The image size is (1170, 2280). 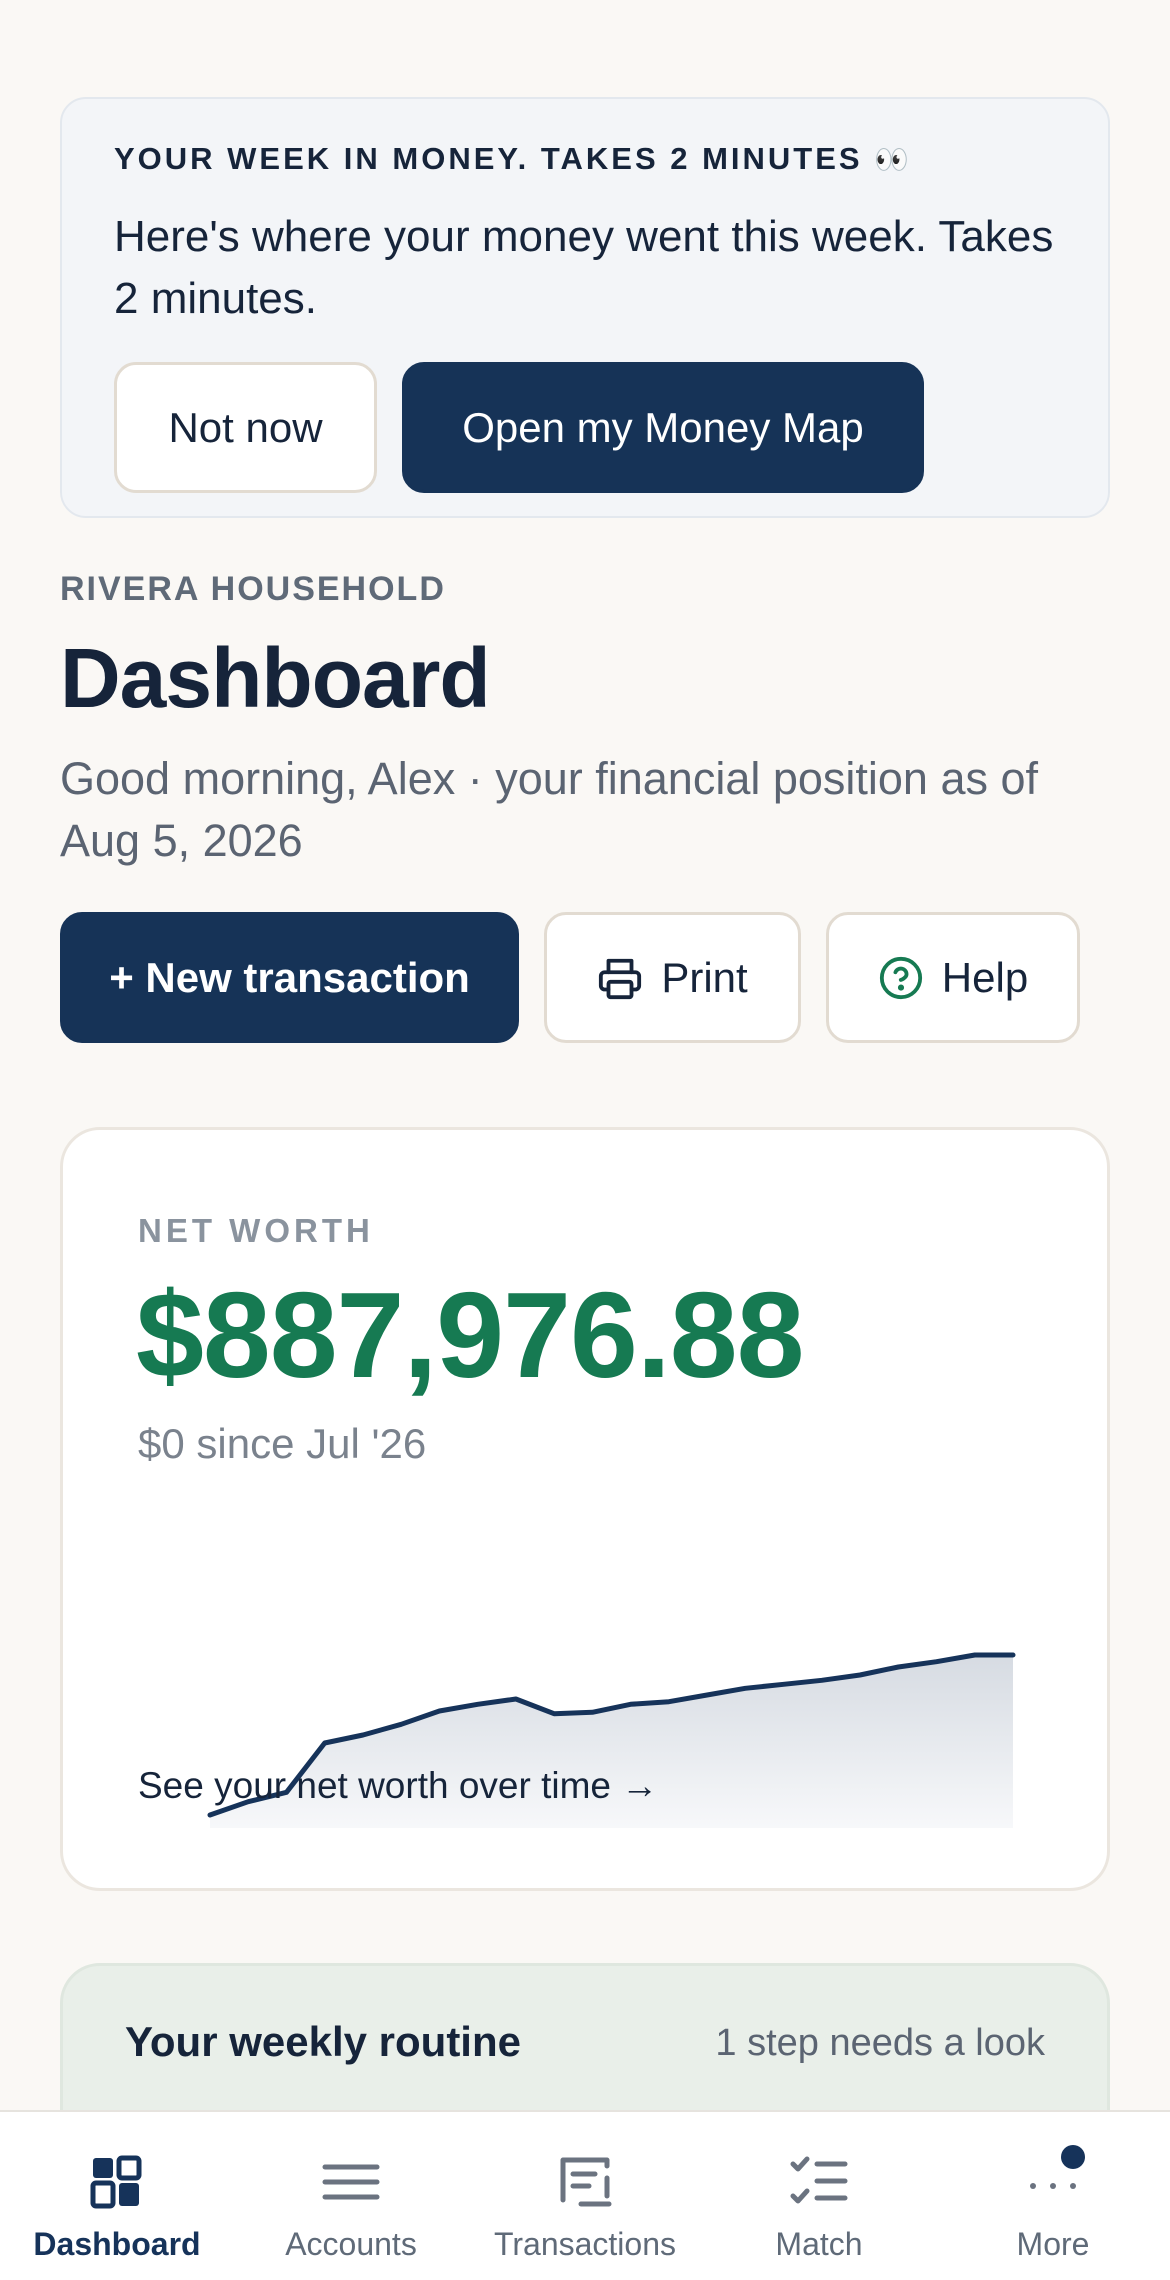 I want to click on nav-label-transactions: Transactions, so click(x=585, y=2244).